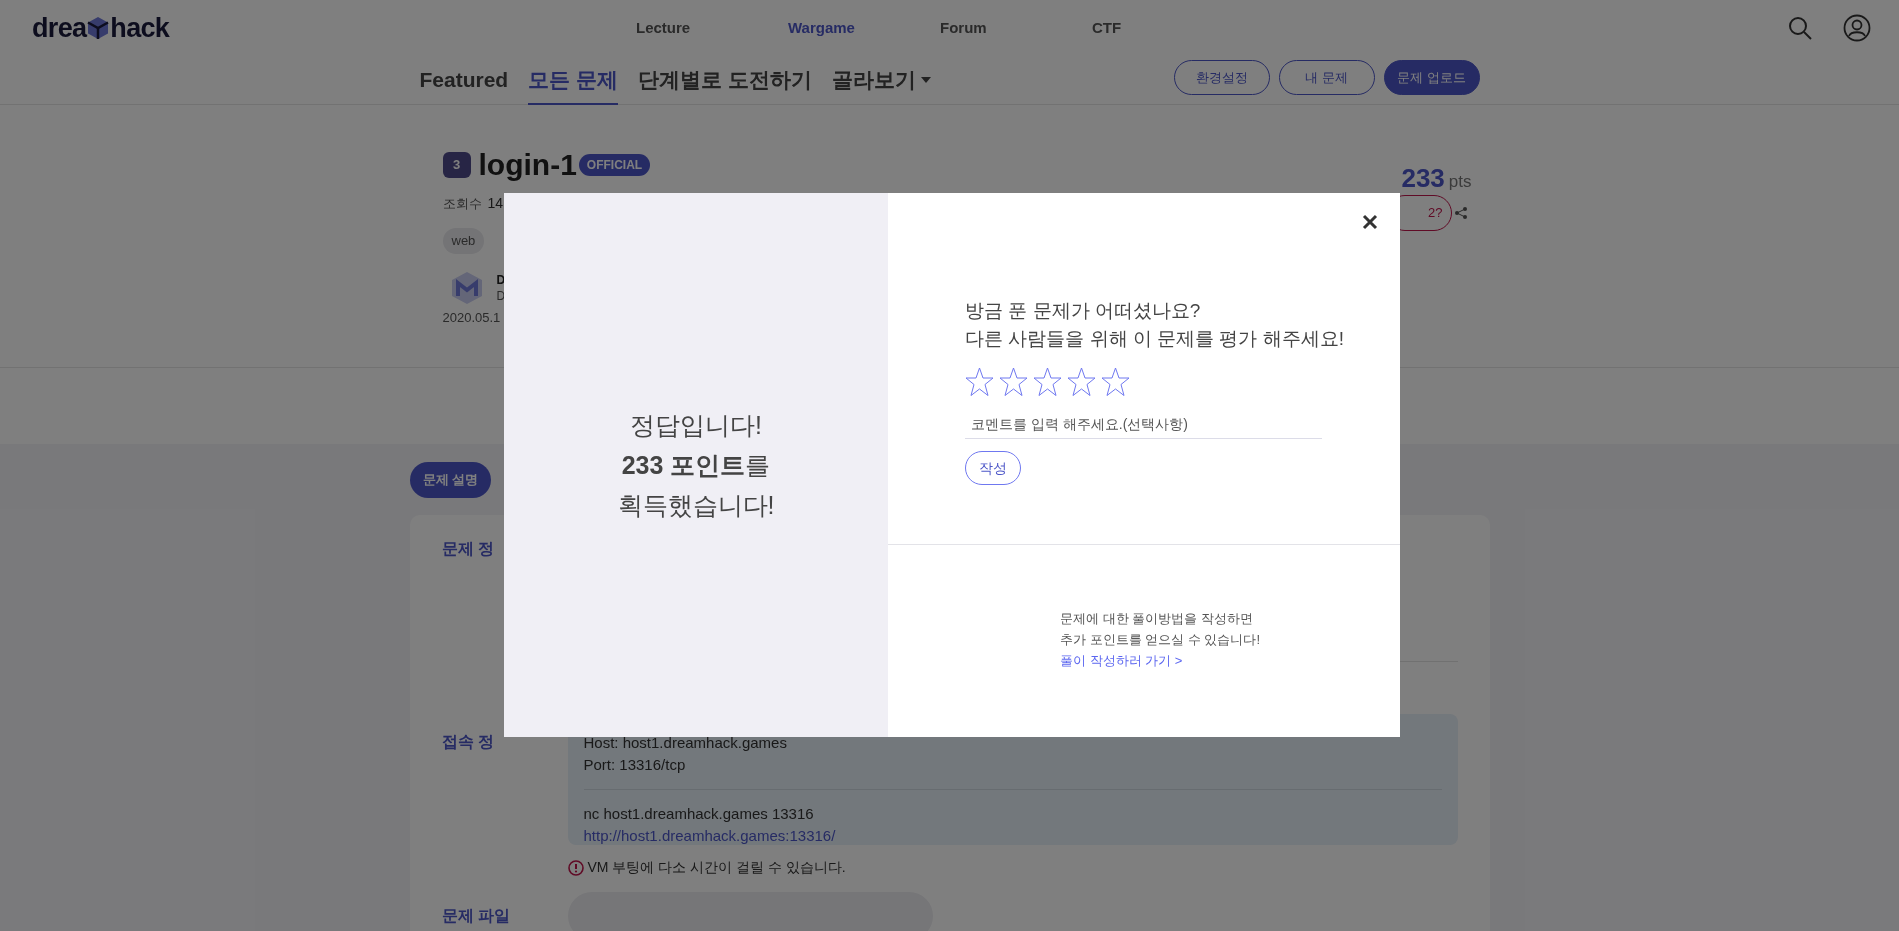  I want to click on section-label: 문제 정, so click(468, 549).